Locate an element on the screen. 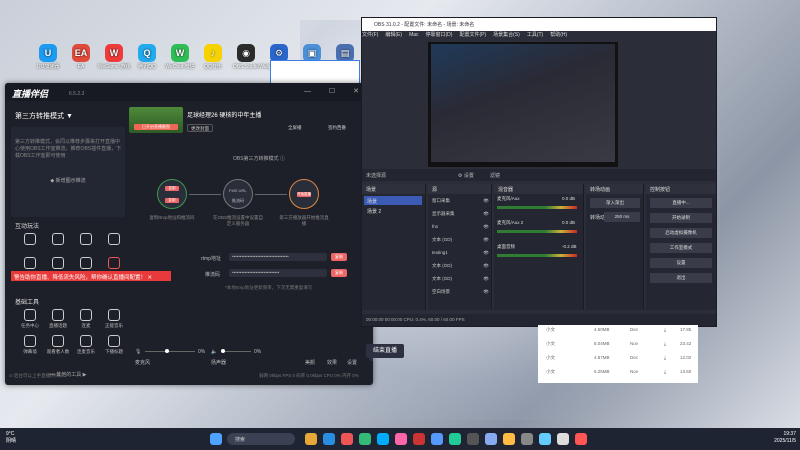 The height and width of the screenshot is (450, 800). transition-select: 渐入渐出 is located at coordinates (615, 203).